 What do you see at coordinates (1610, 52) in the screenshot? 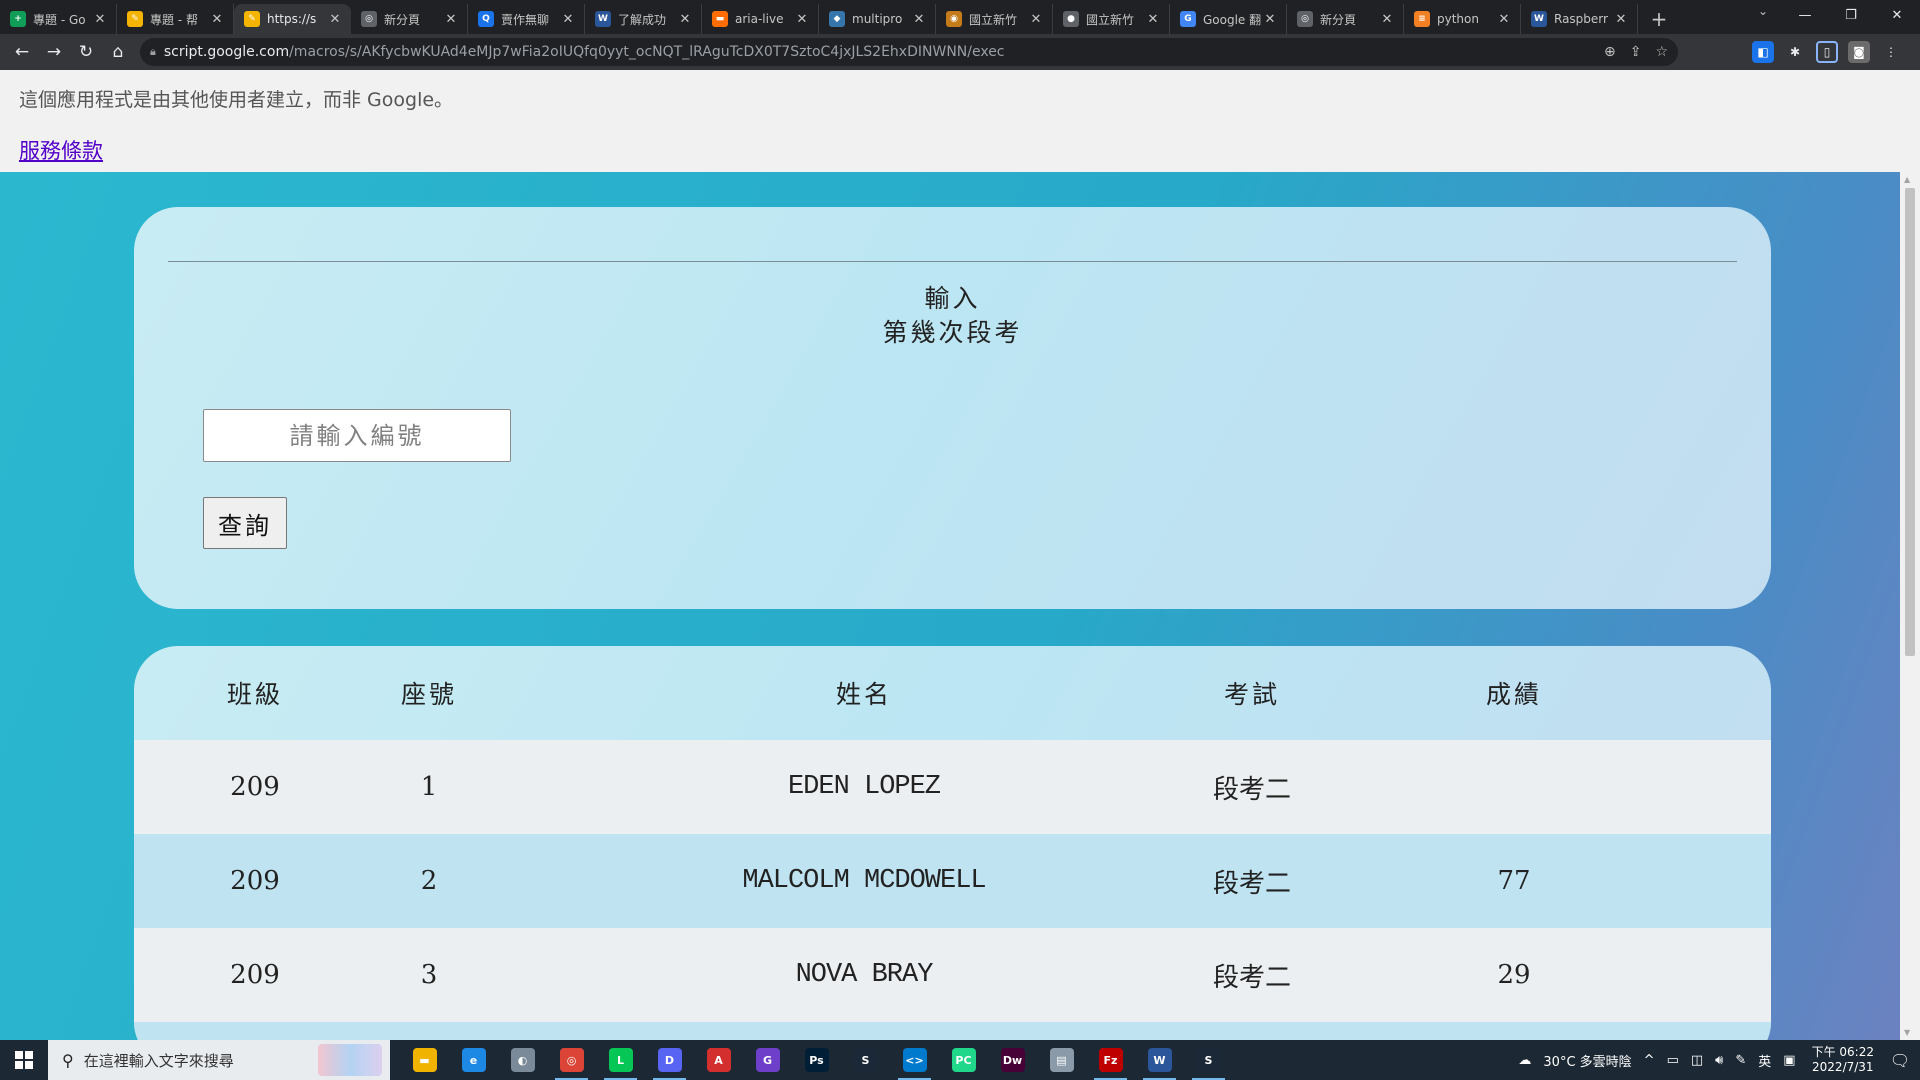
I see `zoom-icon: ⊕` at bounding box center [1610, 52].